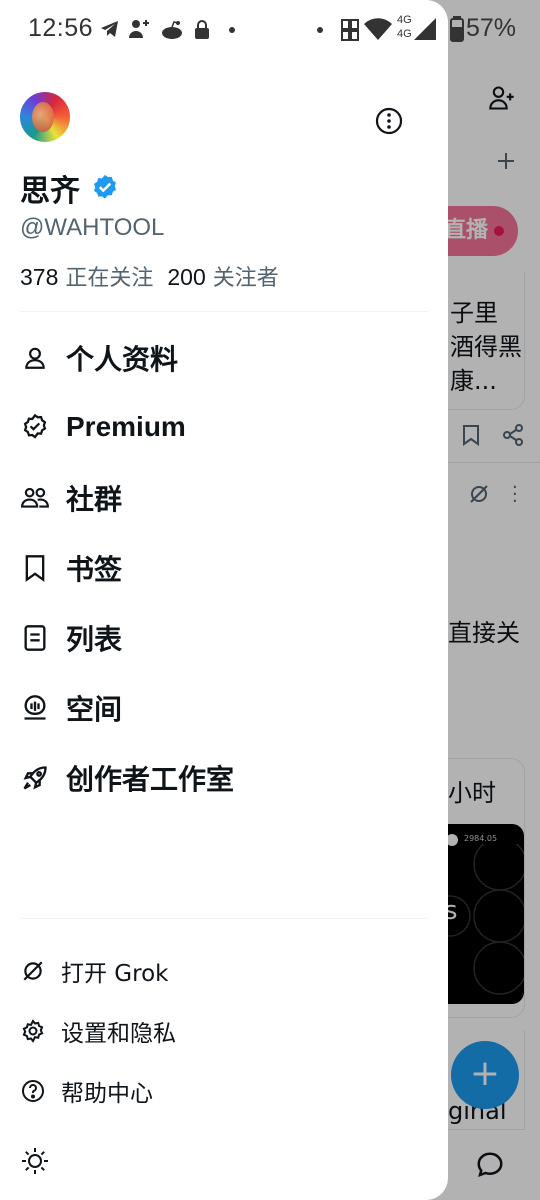  Describe the element at coordinates (272, 28) in the screenshot. I see `status-bar: 12:56 4G 4G 57%` at that location.